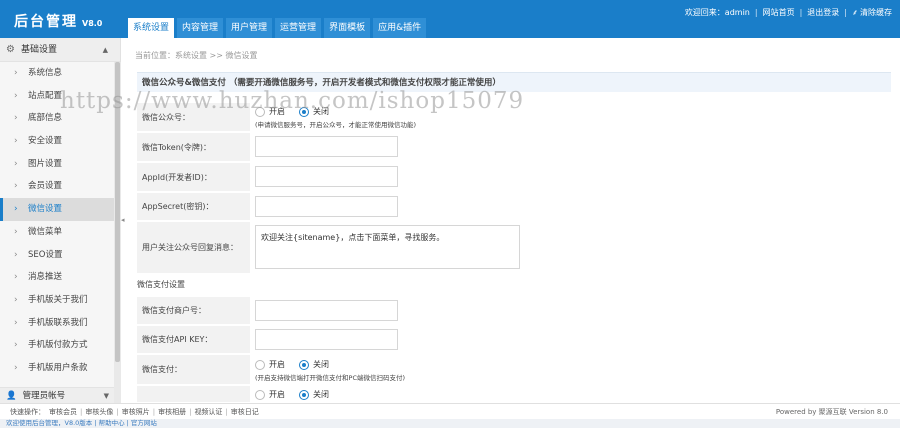 The image size is (900, 428). Describe the element at coordinates (60, 345) in the screenshot. I see `sidebar-item-mobile-payment: › 手机版付款方式` at that location.